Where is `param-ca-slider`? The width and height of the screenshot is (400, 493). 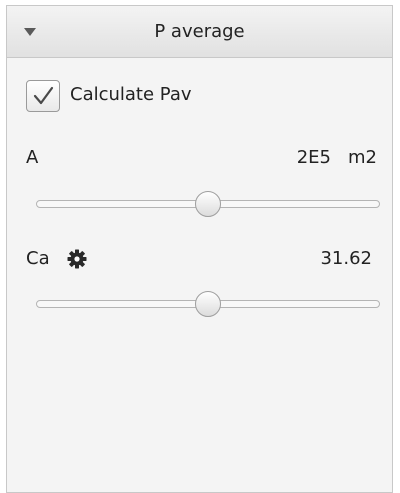 param-ca-slider is located at coordinates (208, 305).